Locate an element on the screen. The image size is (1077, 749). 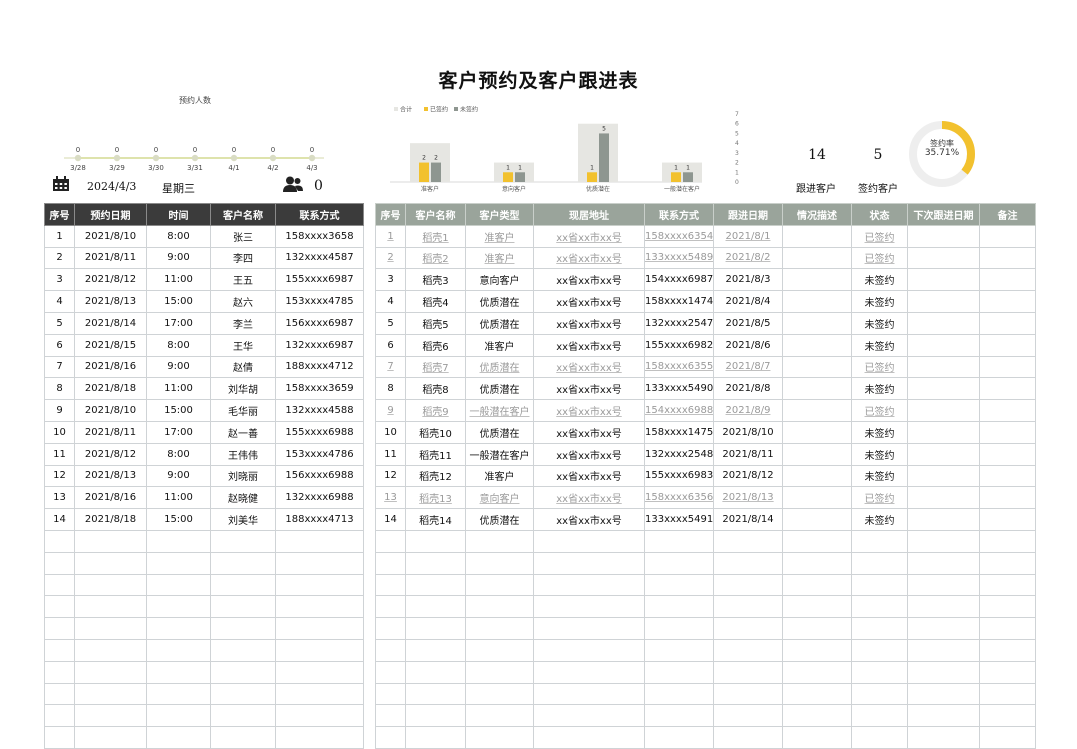
table-cell: 188xxxx4712 is located at coordinates (319, 367).